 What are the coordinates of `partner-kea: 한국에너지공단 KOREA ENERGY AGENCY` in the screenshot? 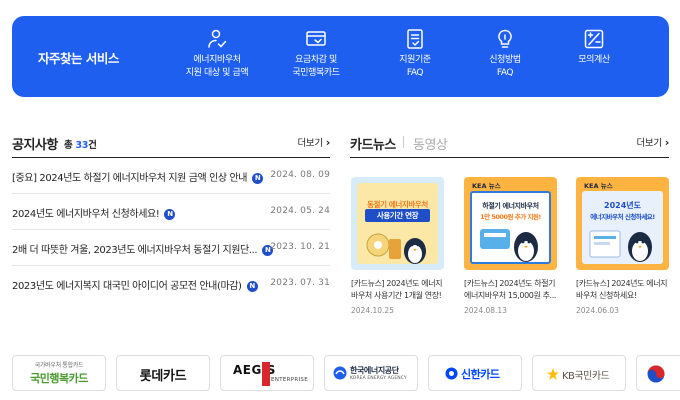 It's located at (371, 373).